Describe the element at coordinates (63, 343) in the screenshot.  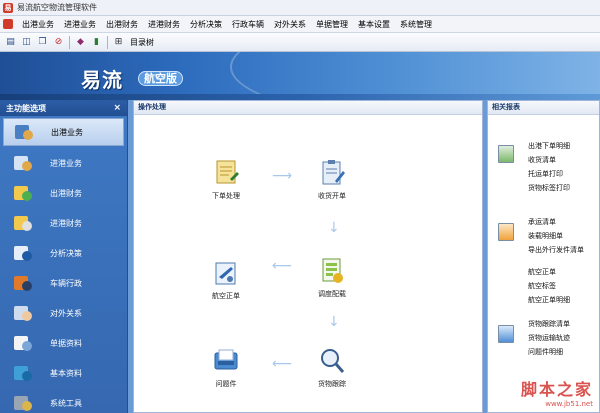
I see `sidebar-item-documents: 单据资料` at that location.